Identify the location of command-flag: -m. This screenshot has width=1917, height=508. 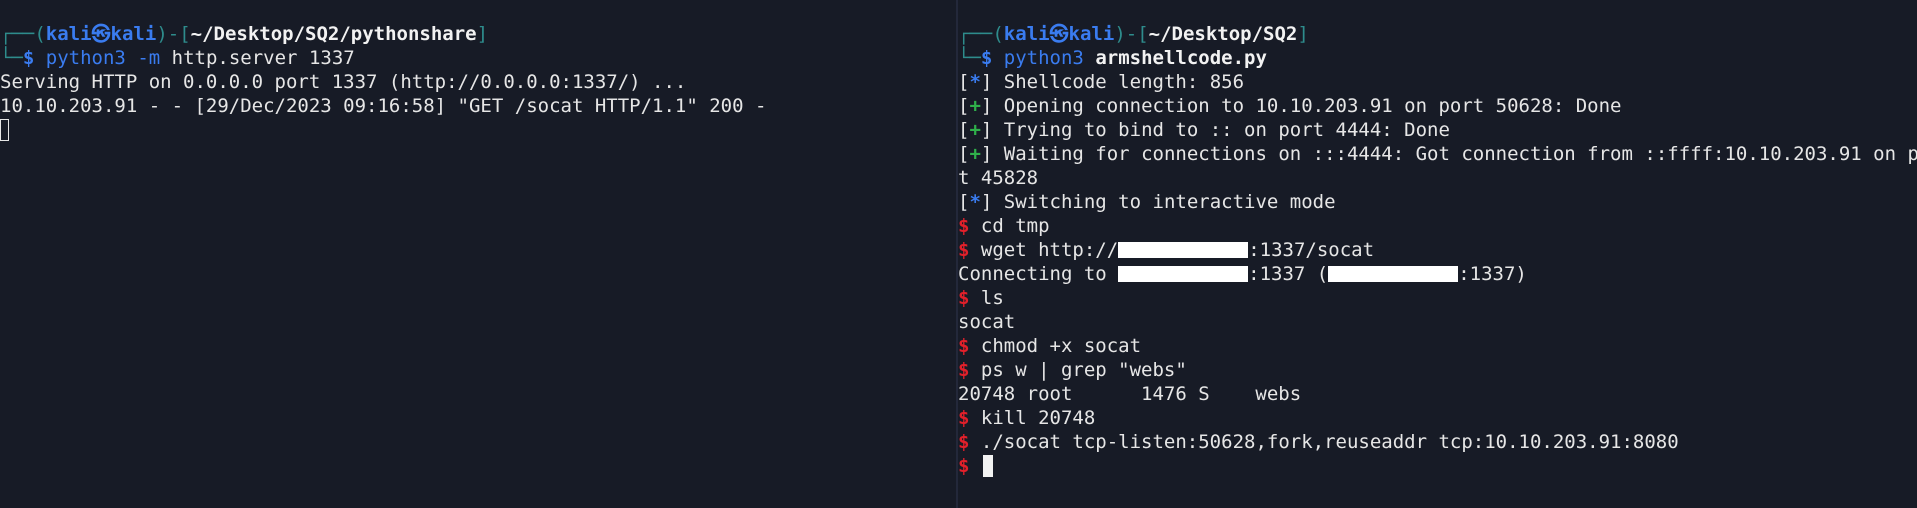
(149, 58).